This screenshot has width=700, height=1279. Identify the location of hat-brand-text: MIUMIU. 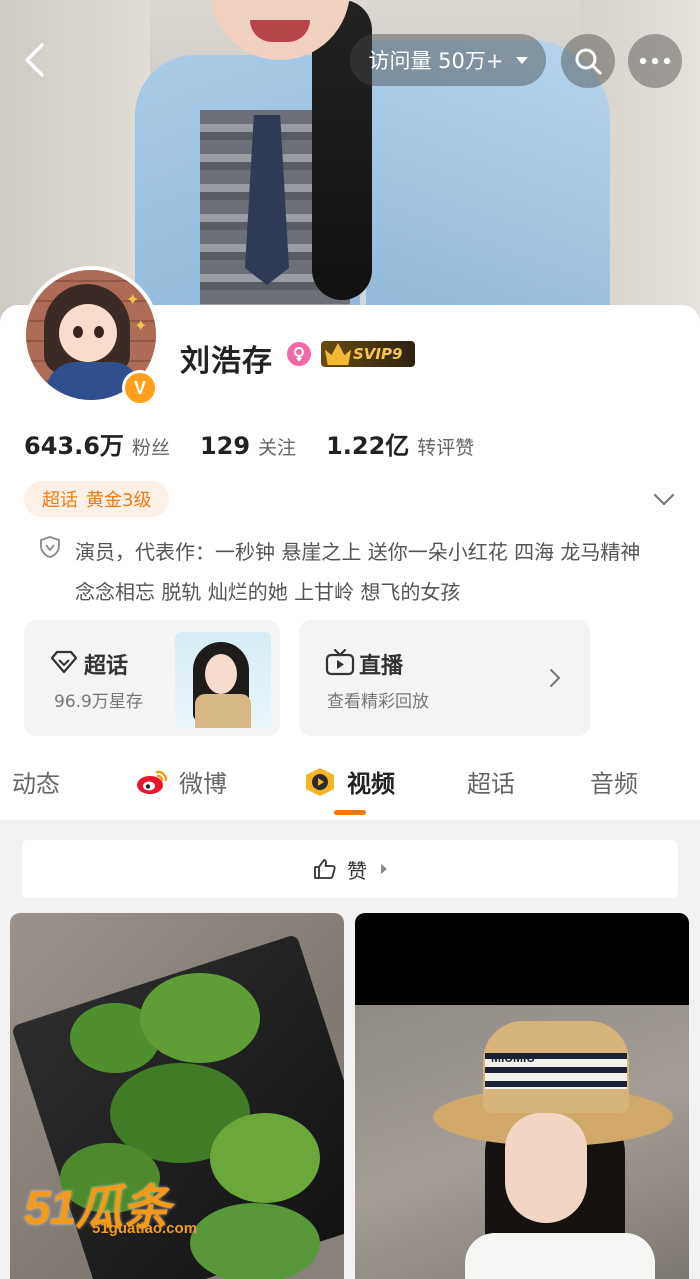
(513, 1058).